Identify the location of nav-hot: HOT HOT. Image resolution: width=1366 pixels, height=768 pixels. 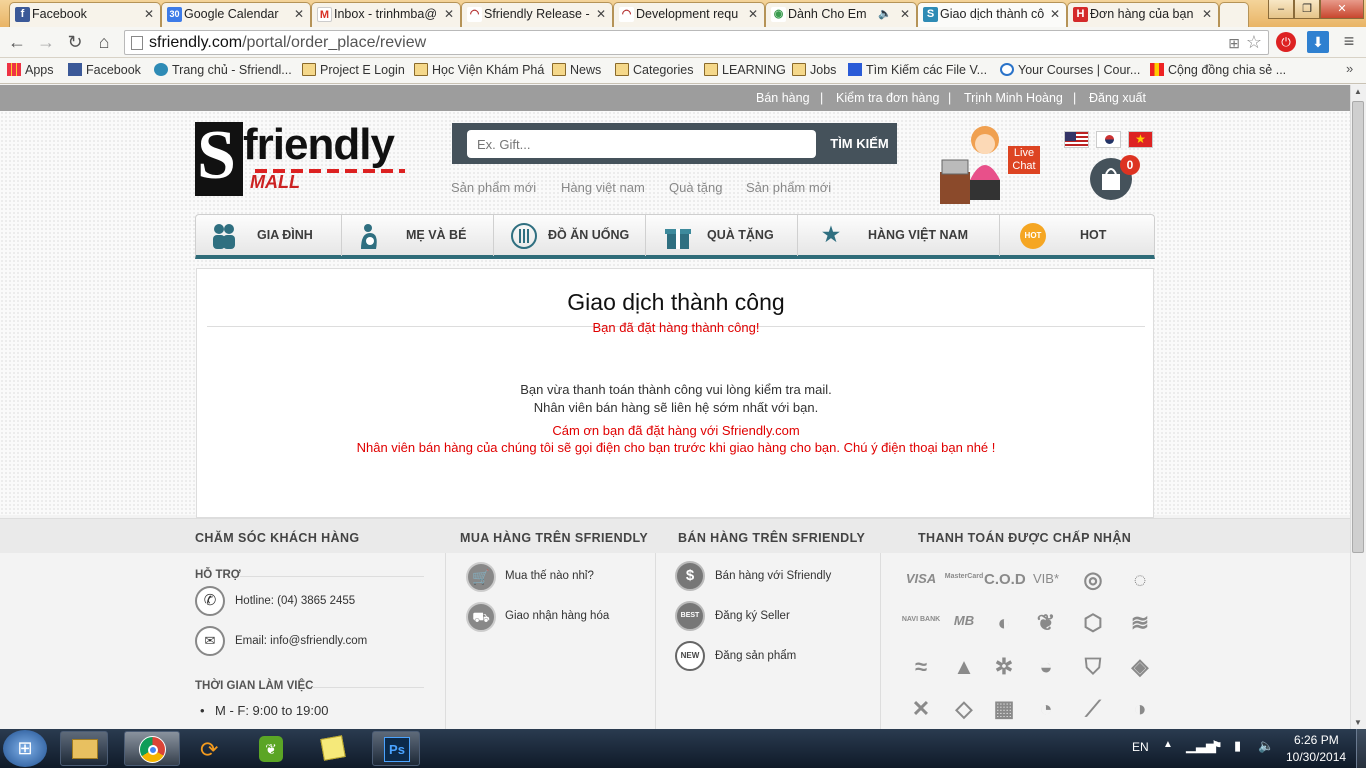
(1077, 235).